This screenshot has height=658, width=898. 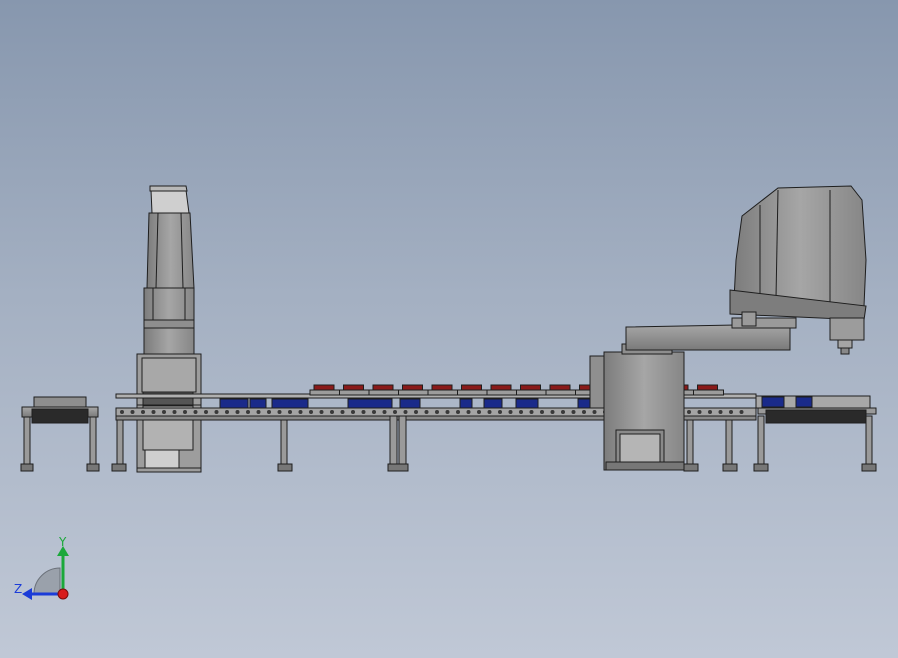 What do you see at coordinates (169, 329) in the screenshot?
I see `left-vertical-robot` at bounding box center [169, 329].